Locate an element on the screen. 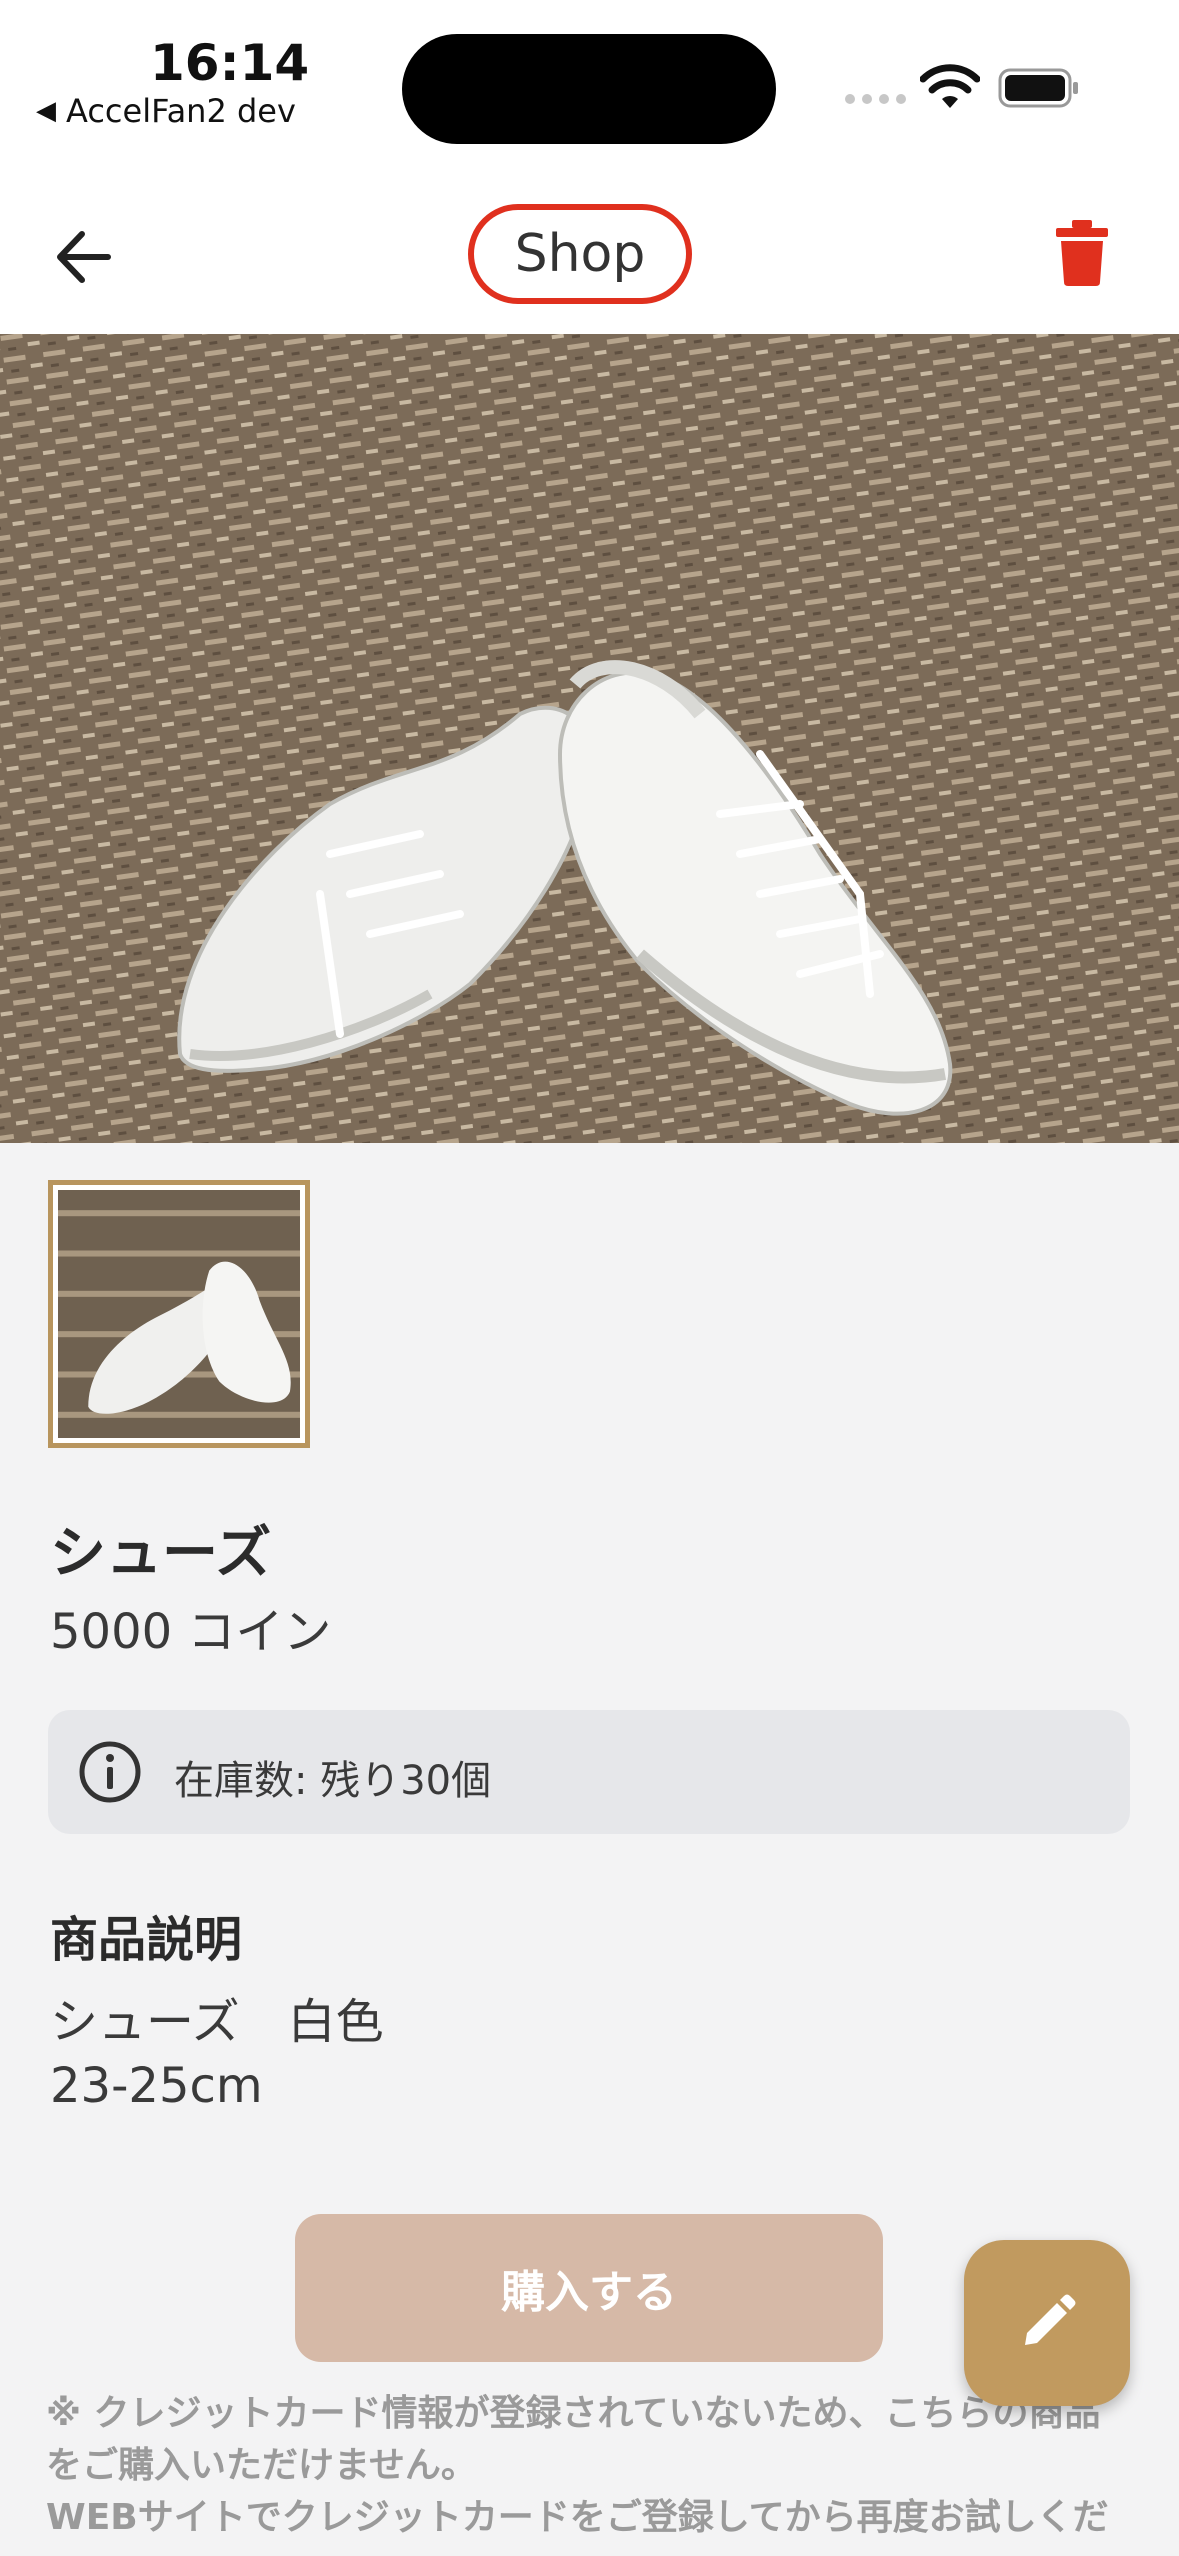  stock-text: 在庫数: 残り30個 is located at coordinates (333, 1781).